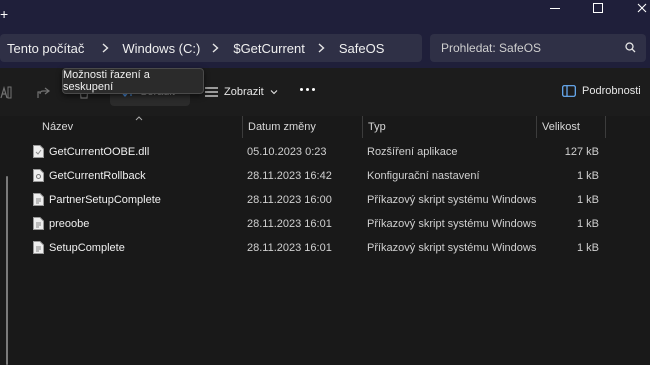 The width and height of the screenshot is (650, 365). I want to click on file-date: 05.10.2023 0:23, so click(287, 152).